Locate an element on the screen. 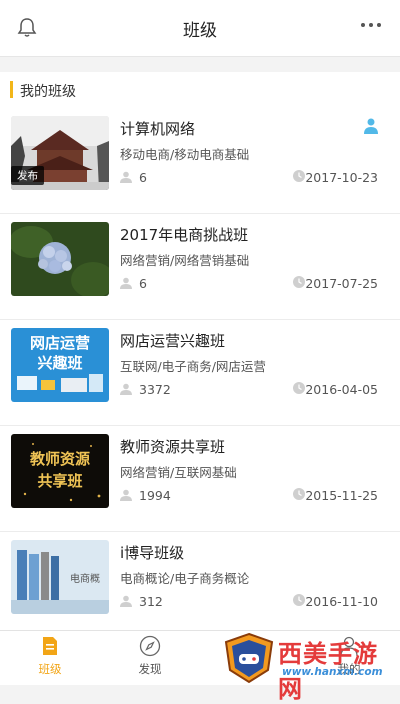  watermark: 西美手游网 www.hanxm.com is located at coordinates (311, 667).